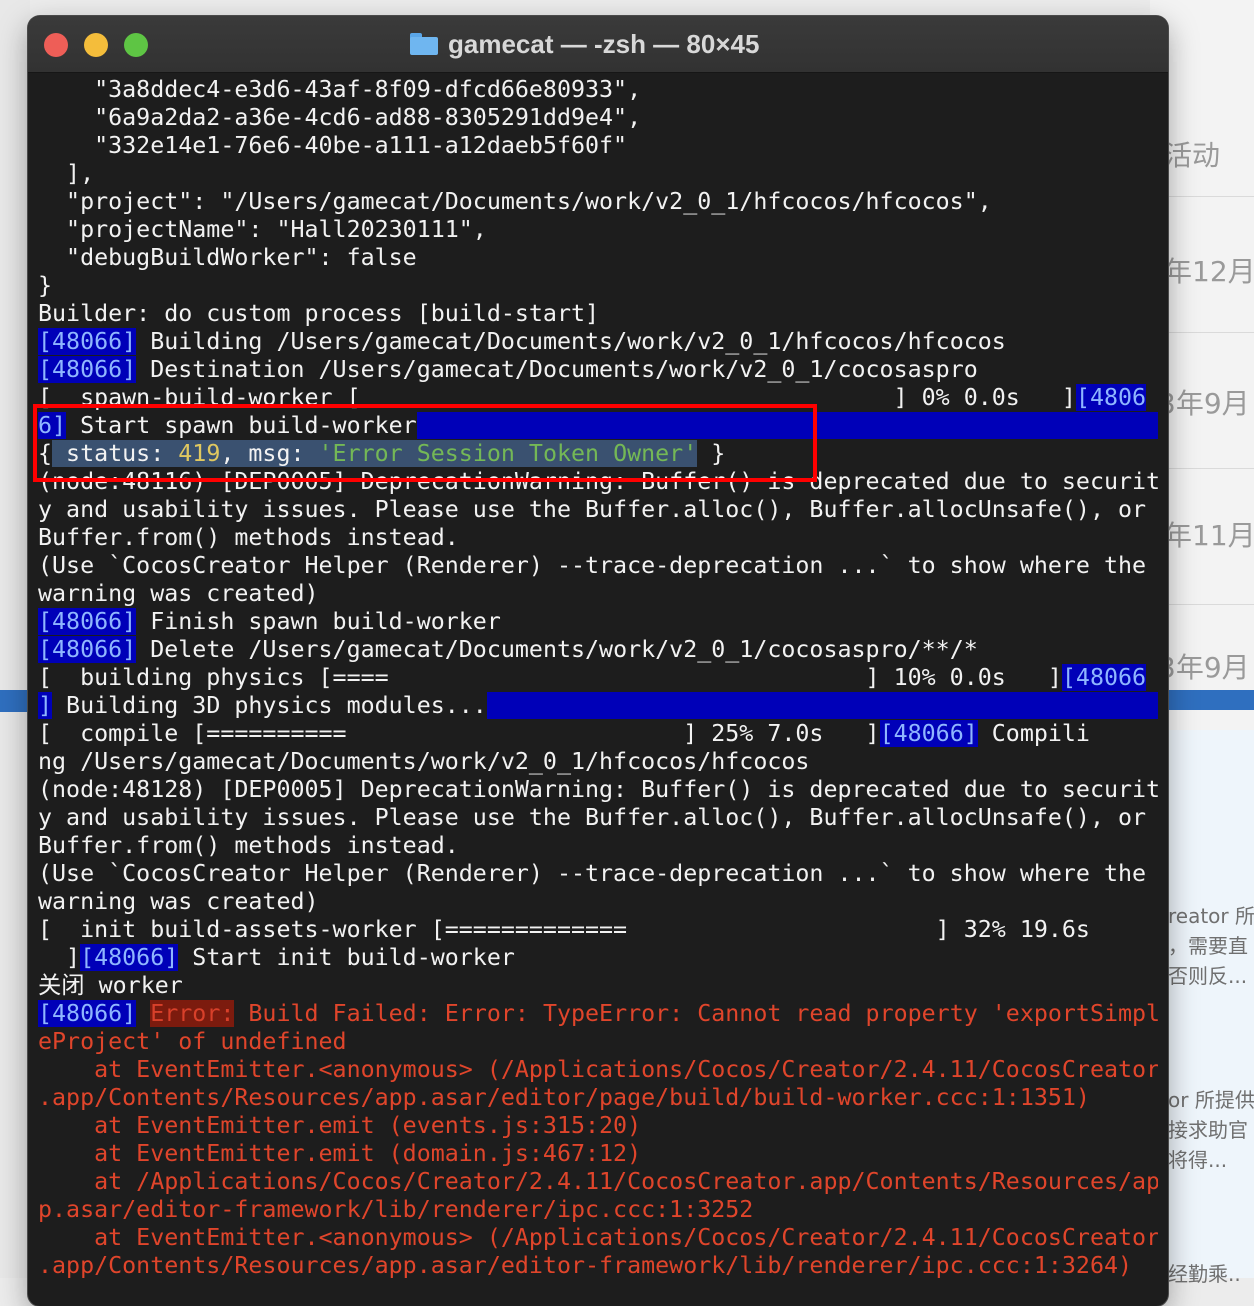 The image size is (1254, 1306). I want to click on background-left-band, so click(15, 701).